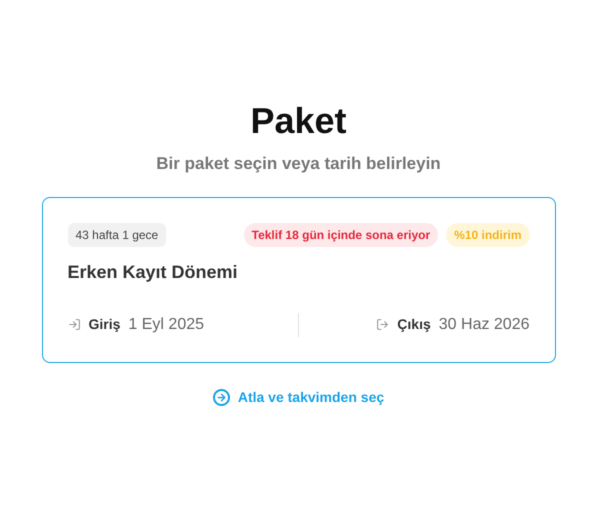  I want to click on duration-tag: 43 hafta 1 gece, so click(117, 234).